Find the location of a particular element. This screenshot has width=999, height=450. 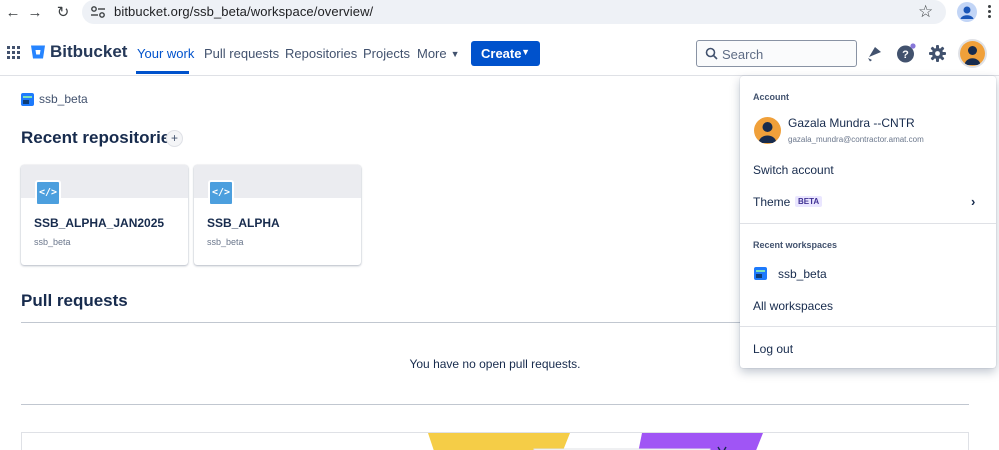

promo-banner is located at coordinates (495, 441).